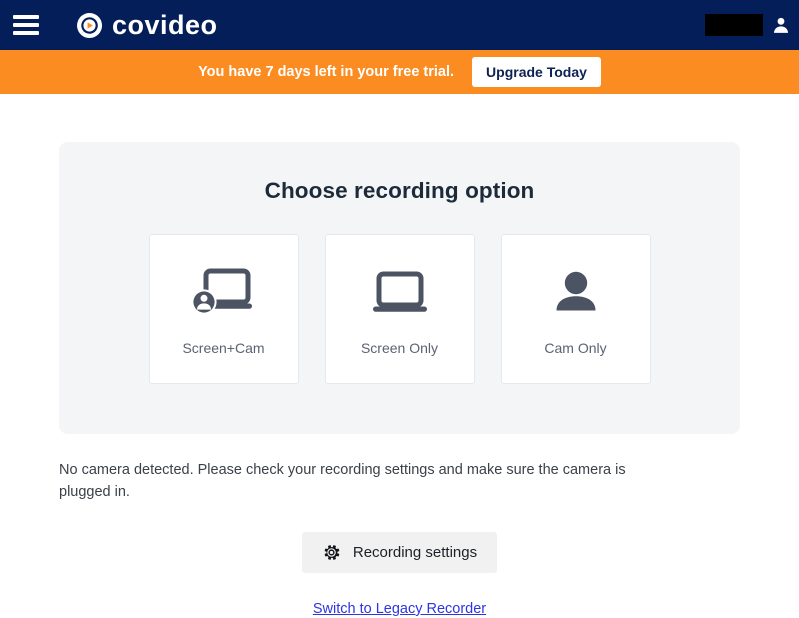 This screenshot has width=799, height=618. I want to click on user-avatar-icon, so click(781, 25).